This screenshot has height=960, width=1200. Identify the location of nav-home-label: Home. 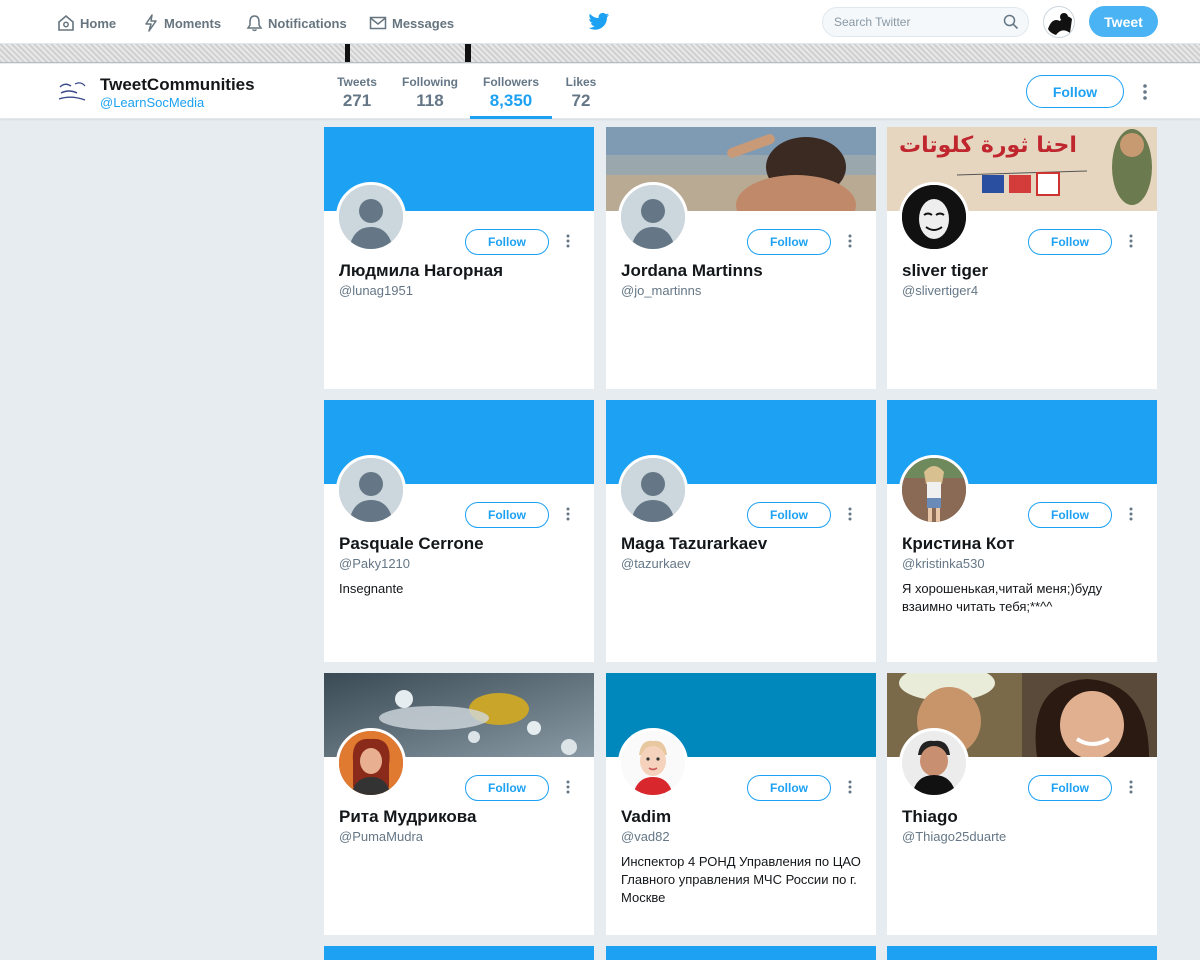
(98, 23).